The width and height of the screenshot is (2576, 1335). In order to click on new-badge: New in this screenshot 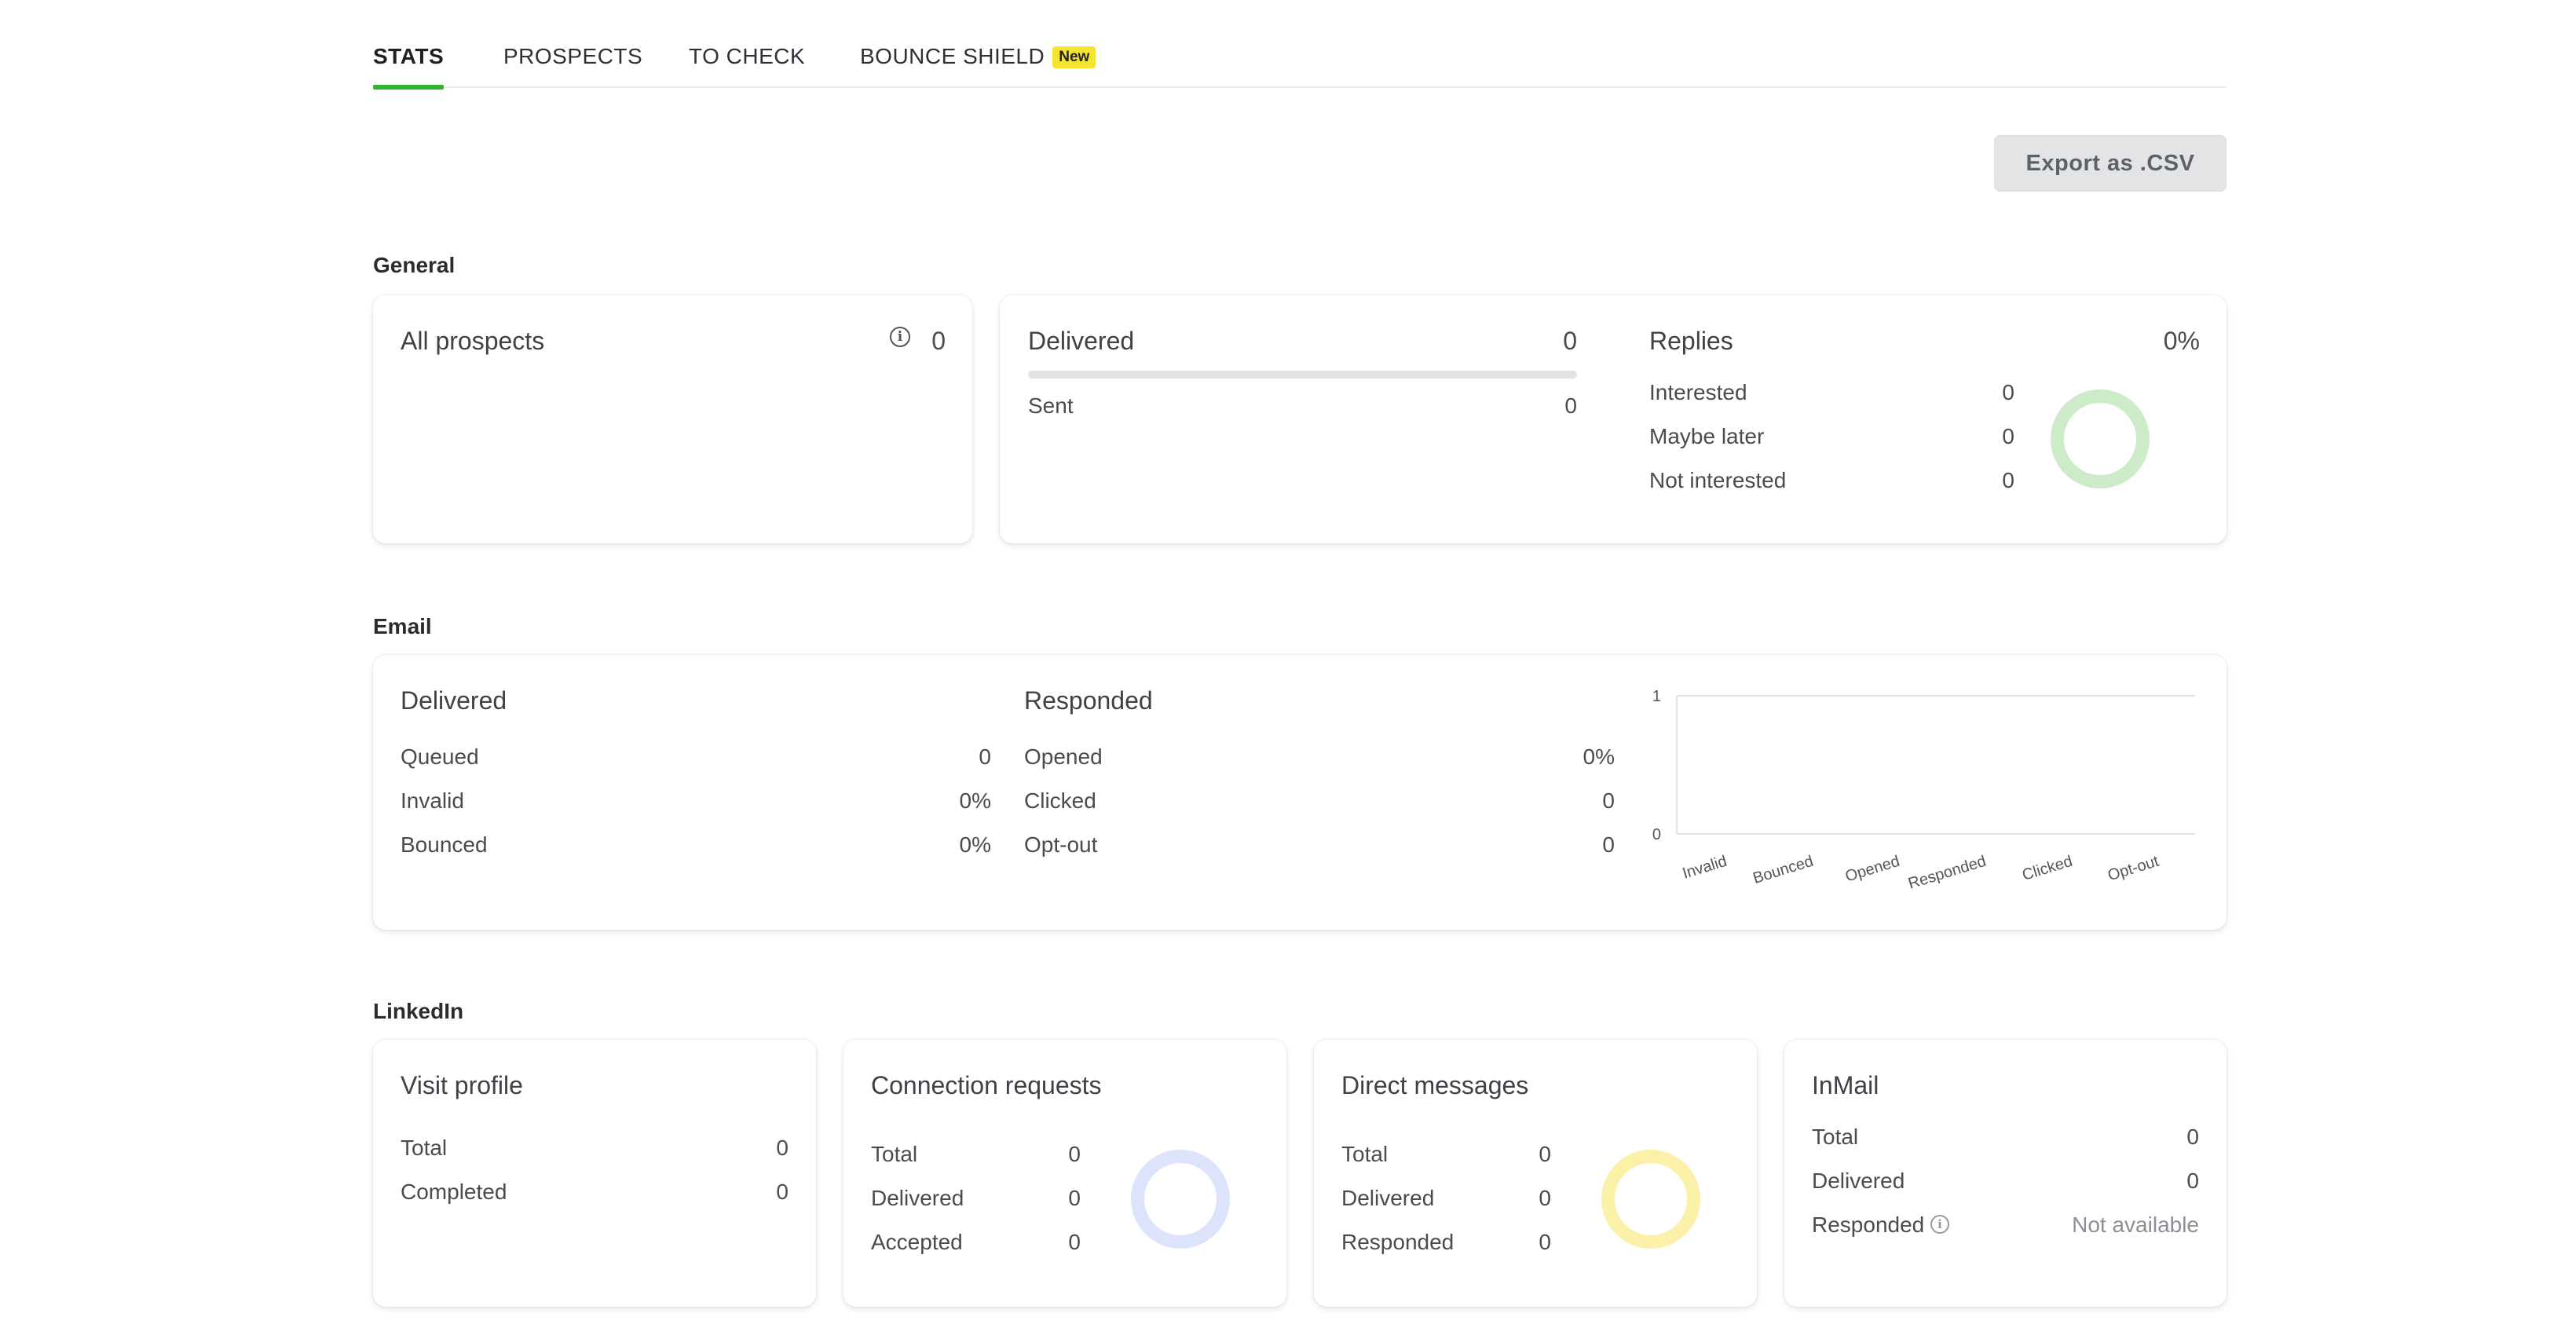, I will do `click(1074, 57)`.